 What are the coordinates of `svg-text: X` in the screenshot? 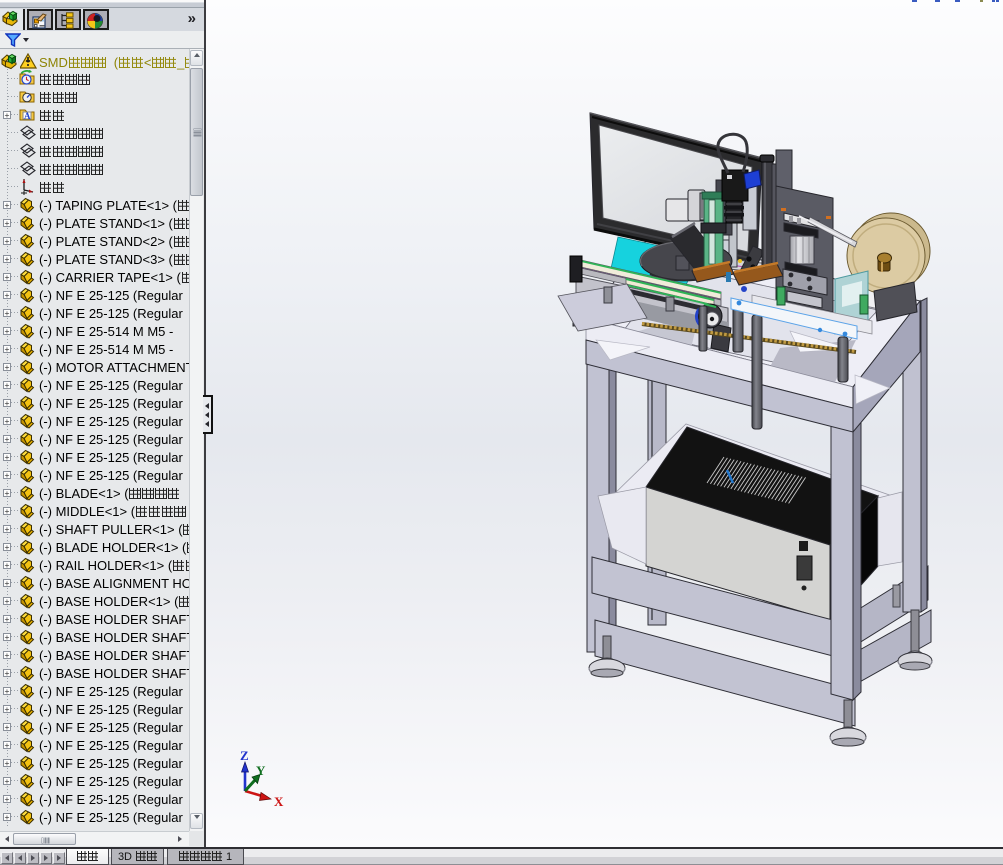 It's located at (279, 801).